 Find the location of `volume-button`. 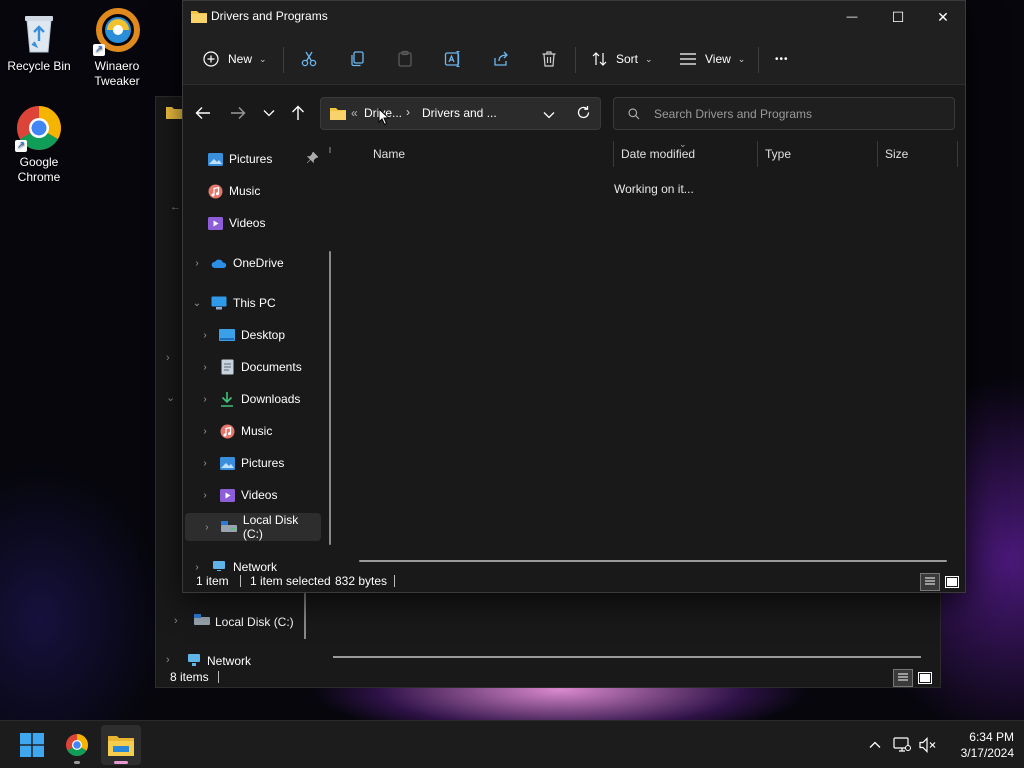

volume-button is located at coordinates (928, 745).